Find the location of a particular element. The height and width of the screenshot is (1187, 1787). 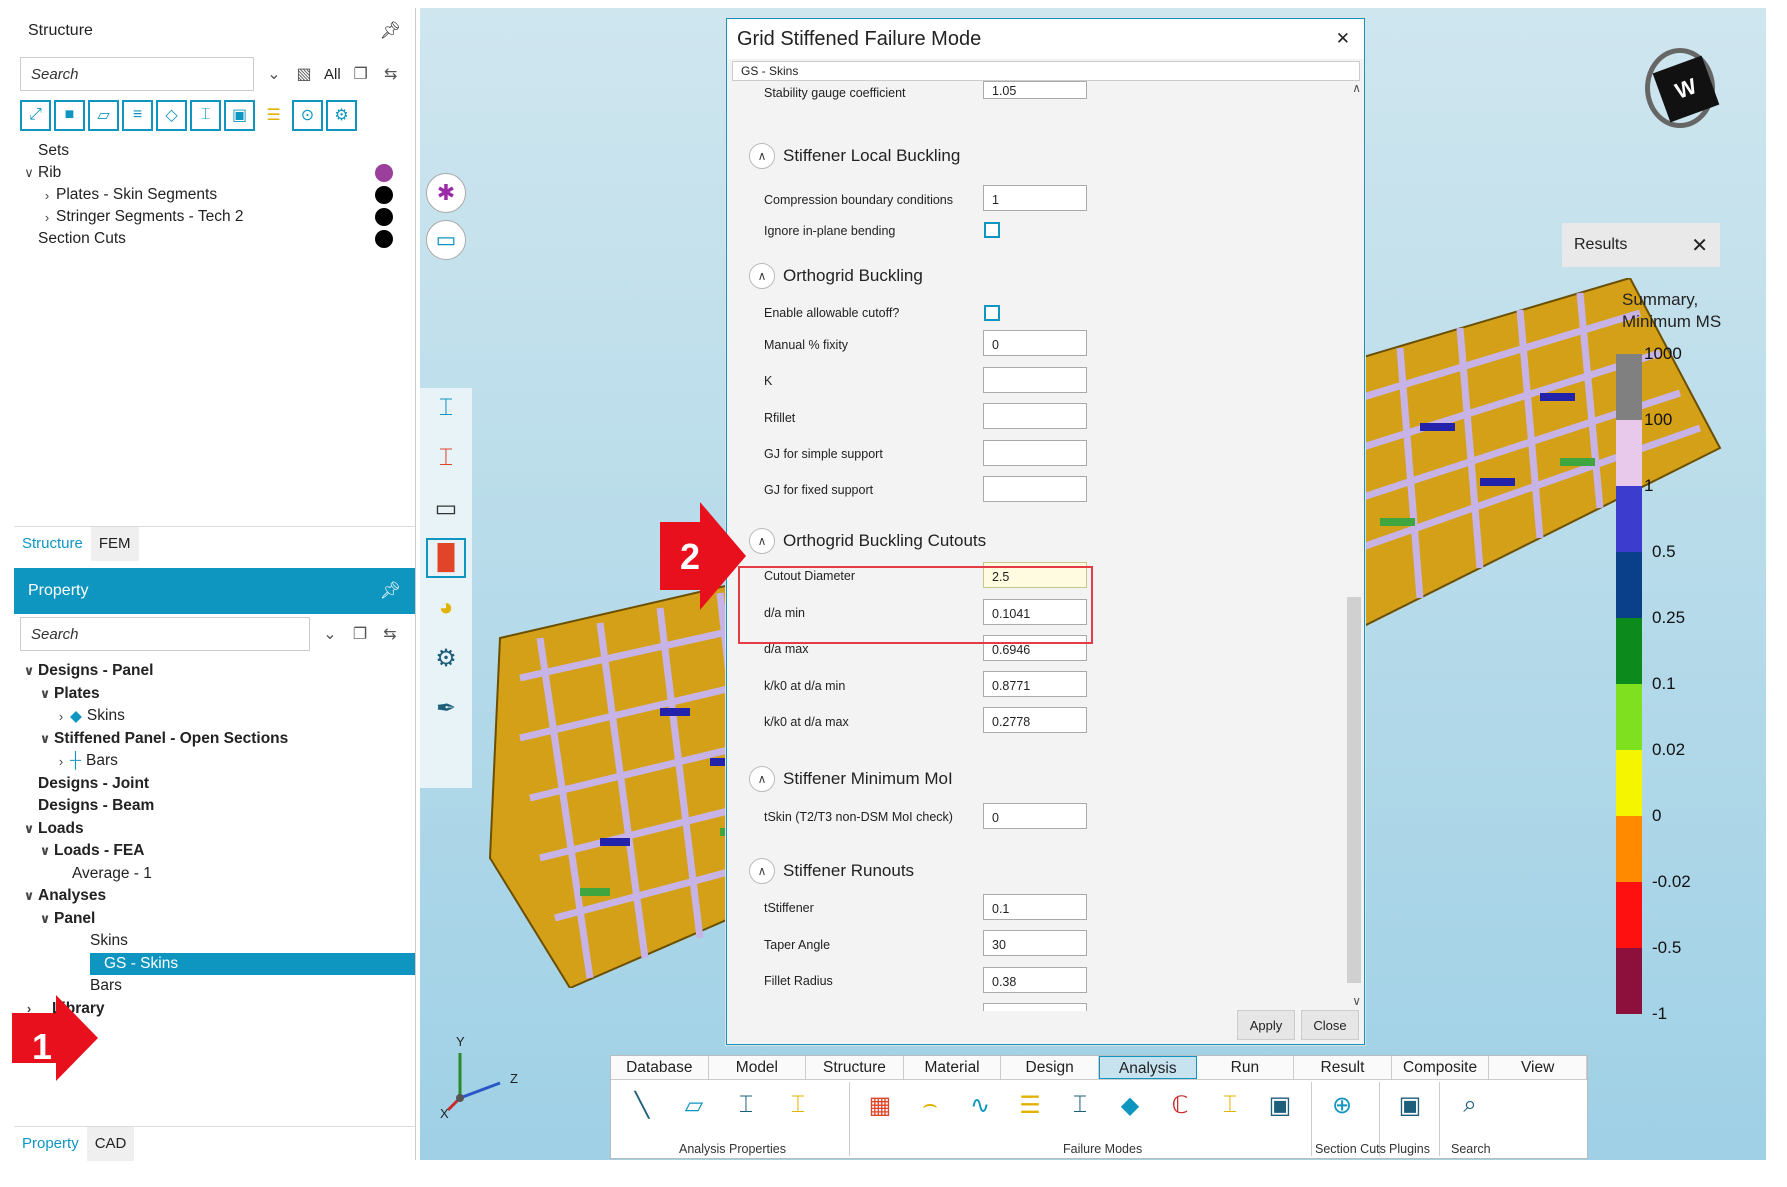

glasses-icon: ▭ is located at coordinates (446, 508).